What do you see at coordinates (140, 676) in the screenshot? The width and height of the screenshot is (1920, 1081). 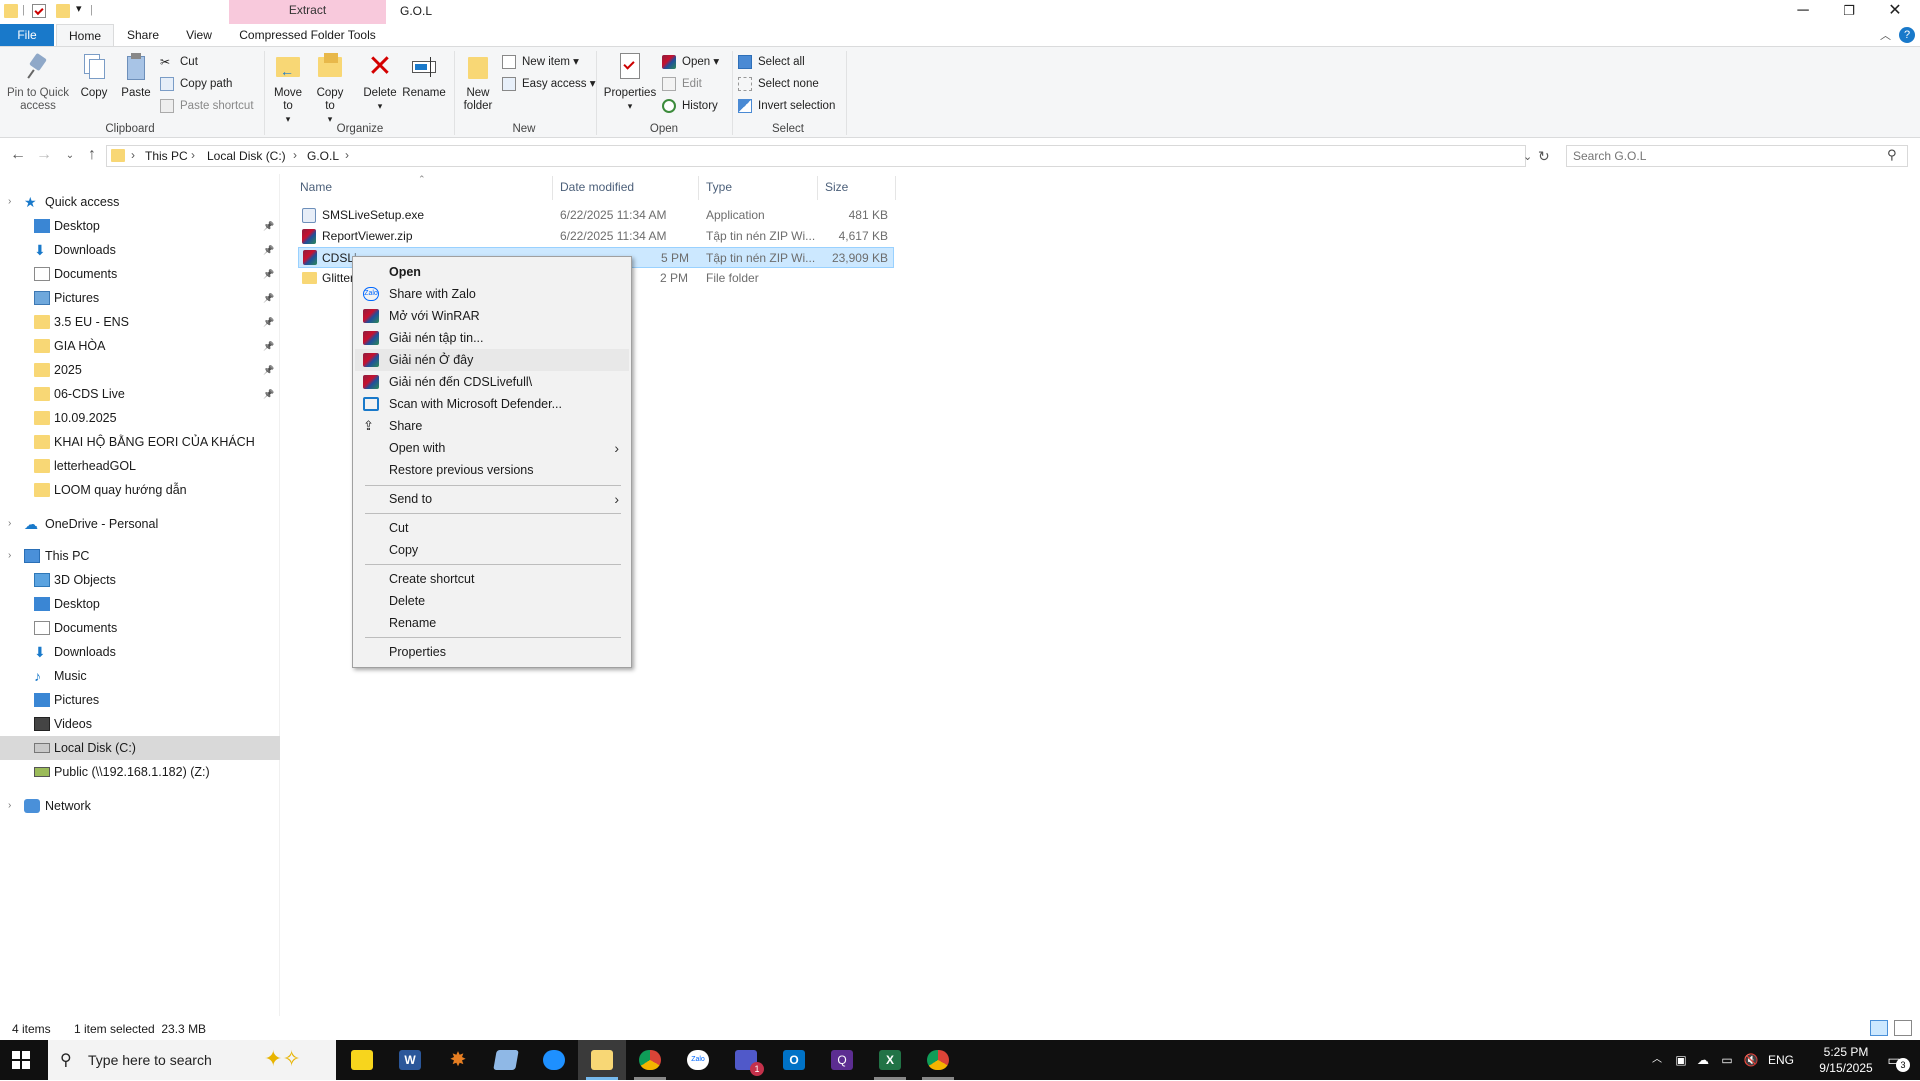 I see `sidebar-item-pc-4: ♪ Music` at bounding box center [140, 676].